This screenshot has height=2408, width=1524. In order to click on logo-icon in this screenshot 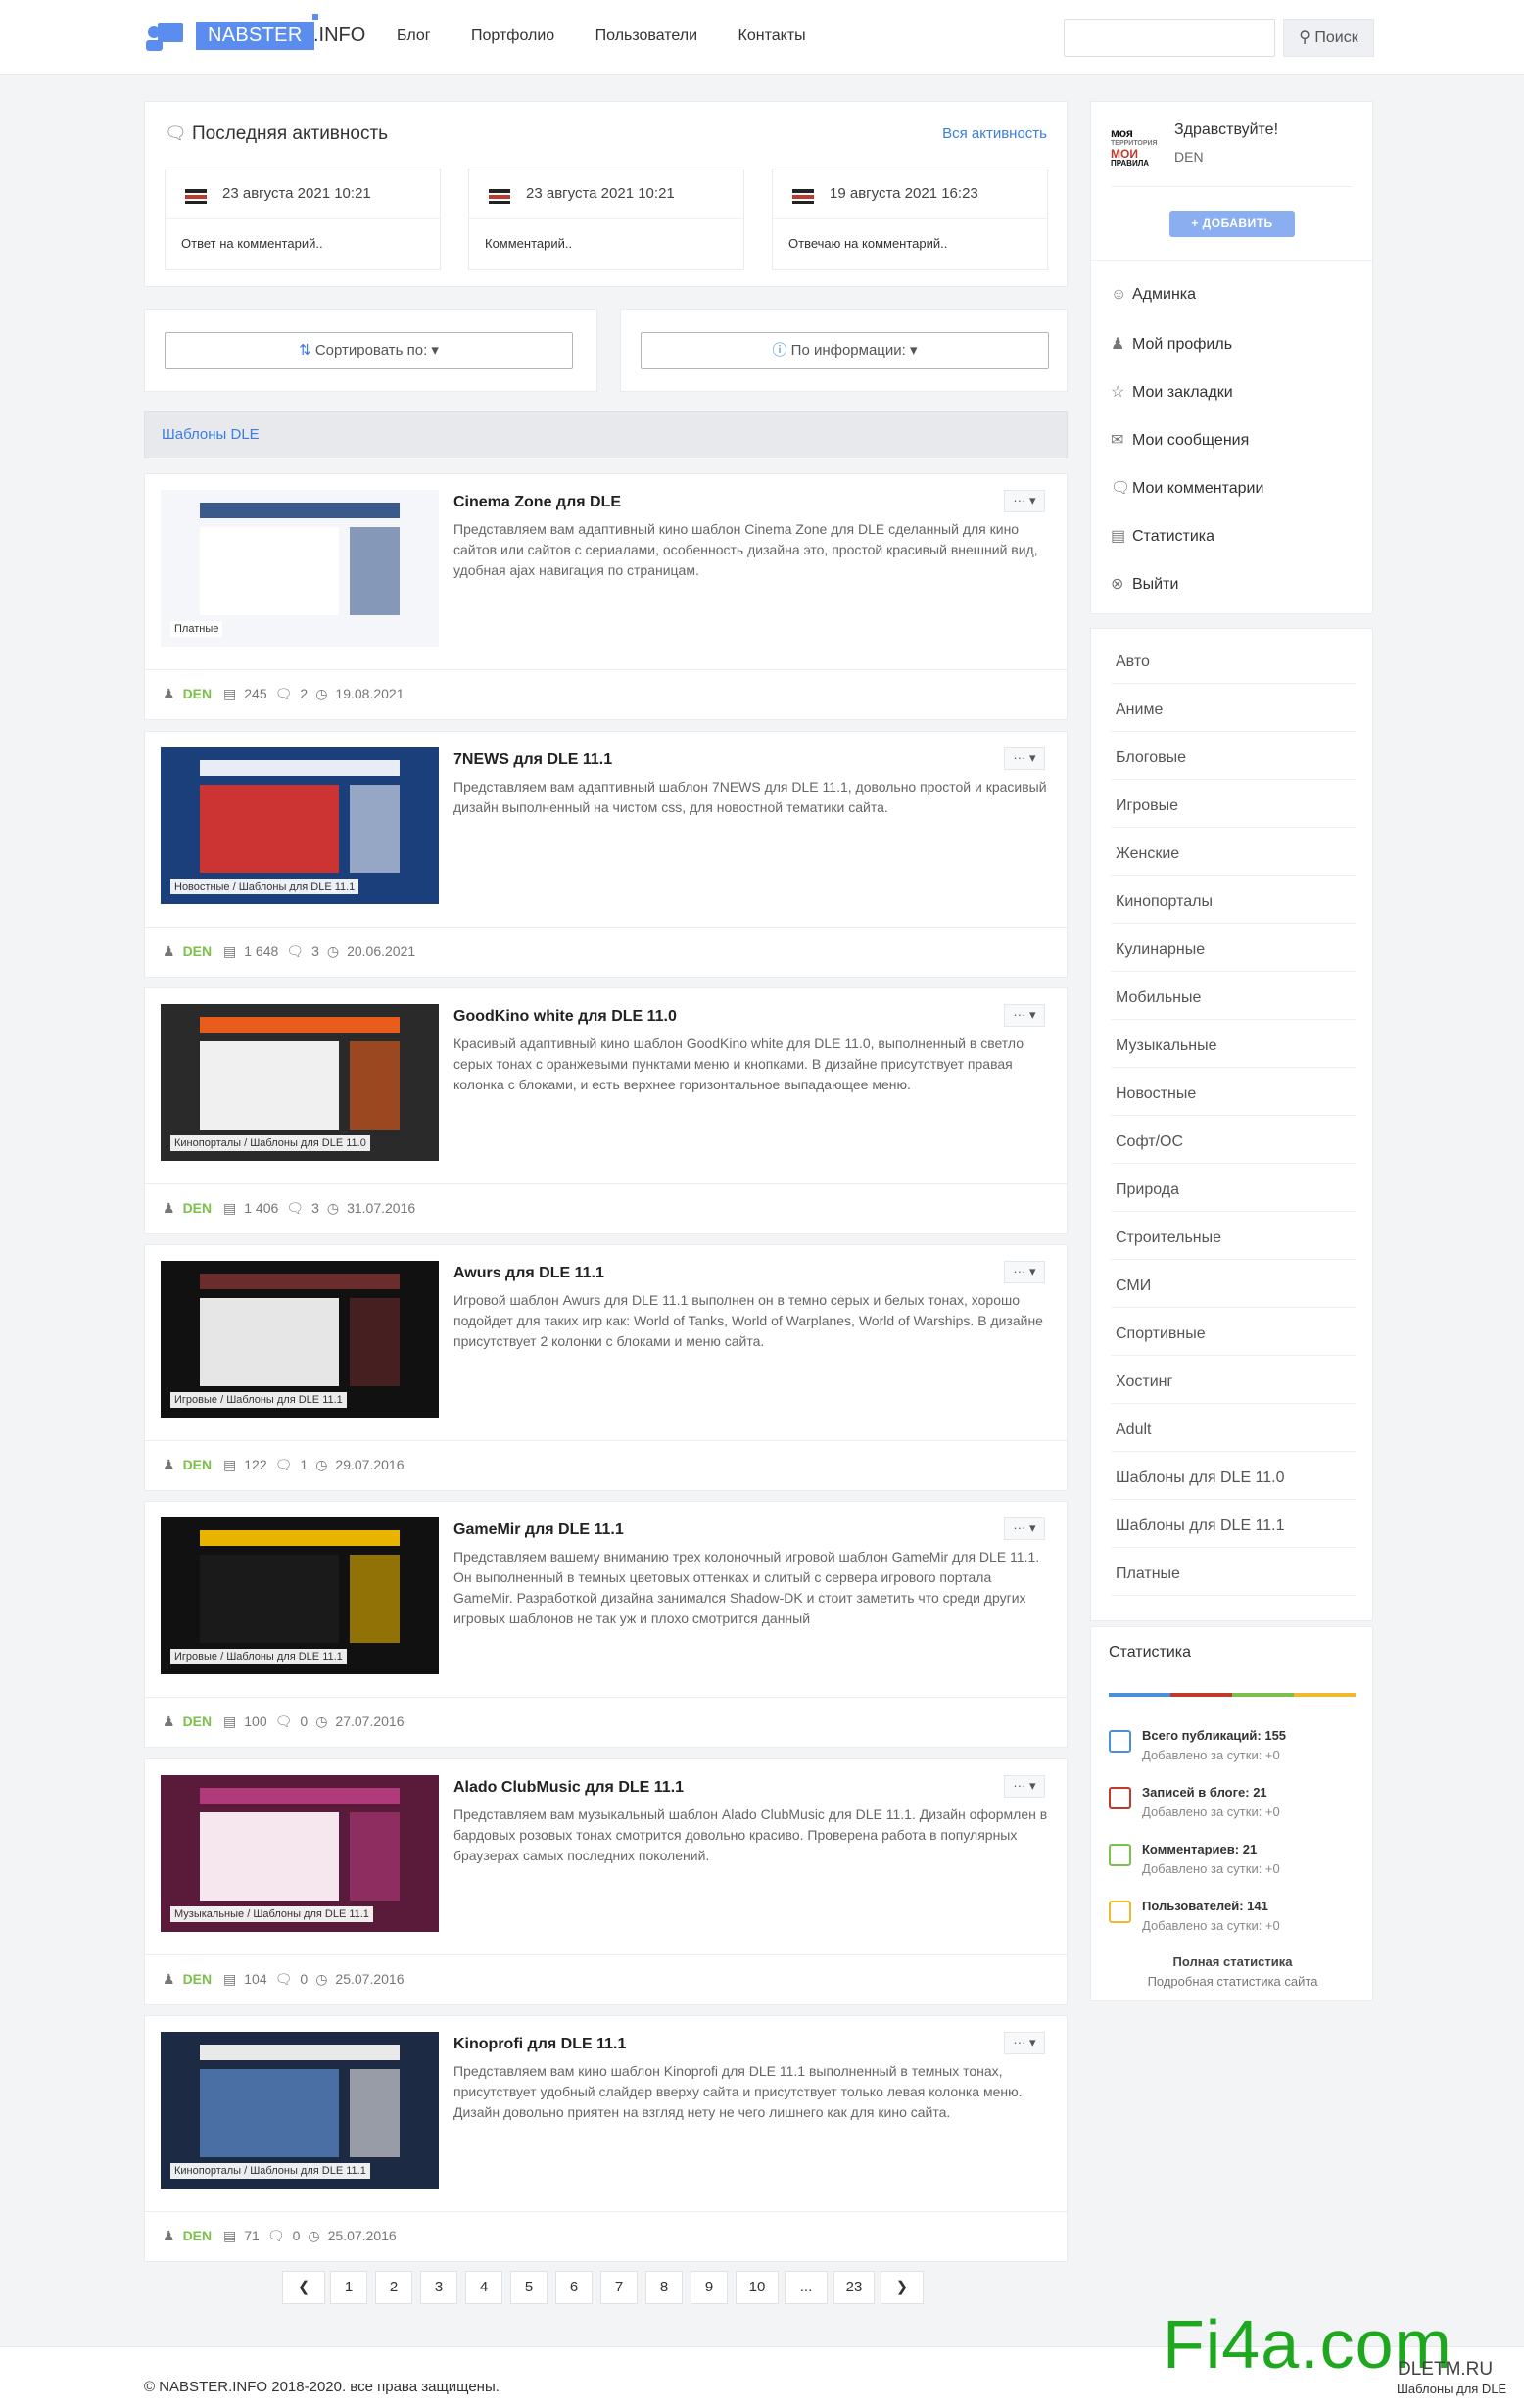, I will do `click(164, 37)`.